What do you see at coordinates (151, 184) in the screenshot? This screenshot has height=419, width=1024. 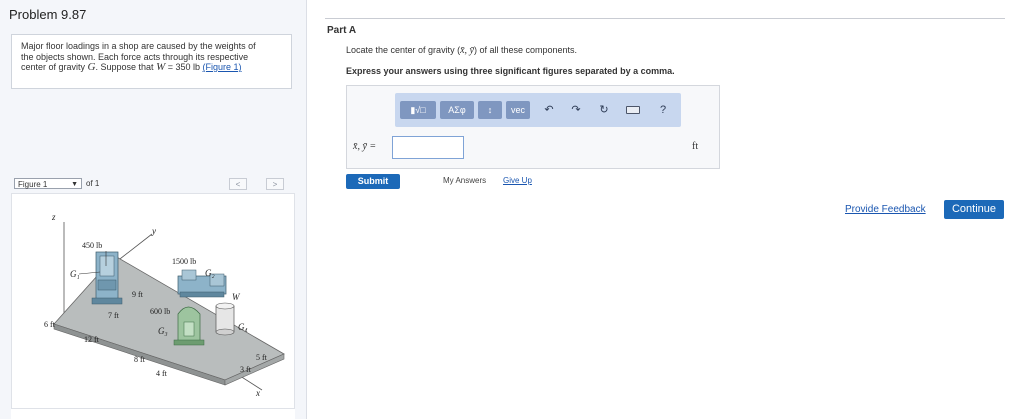 I see `figure-toolbar: Figure 1 ▼ of 1 < >` at bounding box center [151, 184].